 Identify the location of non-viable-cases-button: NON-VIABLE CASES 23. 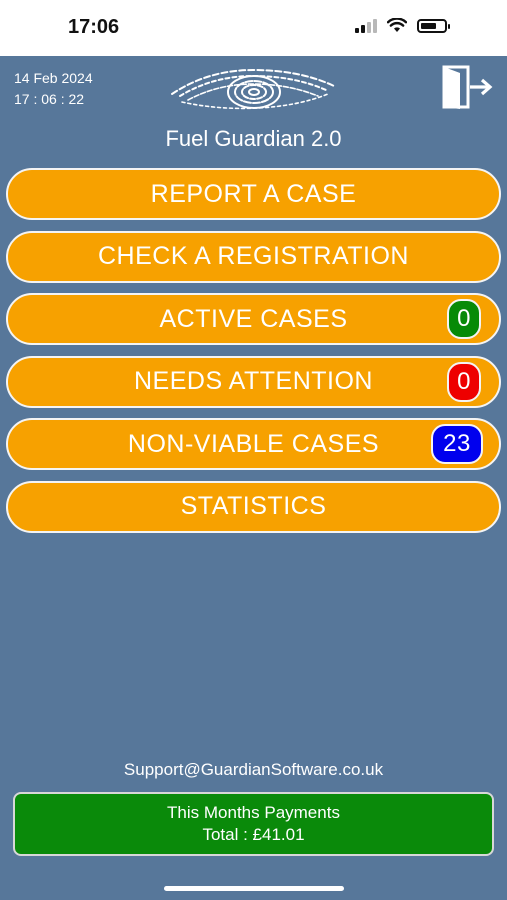
(253, 444).